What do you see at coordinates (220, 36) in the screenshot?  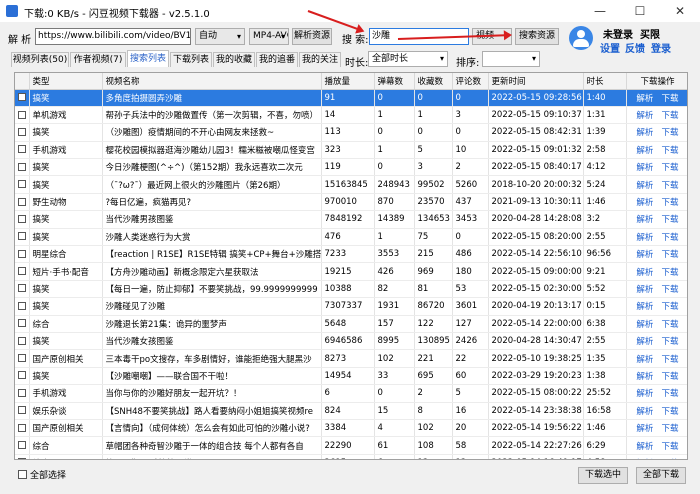 I see `parse-mode-select: 自动 ▾` at bounding box center [220, 36].